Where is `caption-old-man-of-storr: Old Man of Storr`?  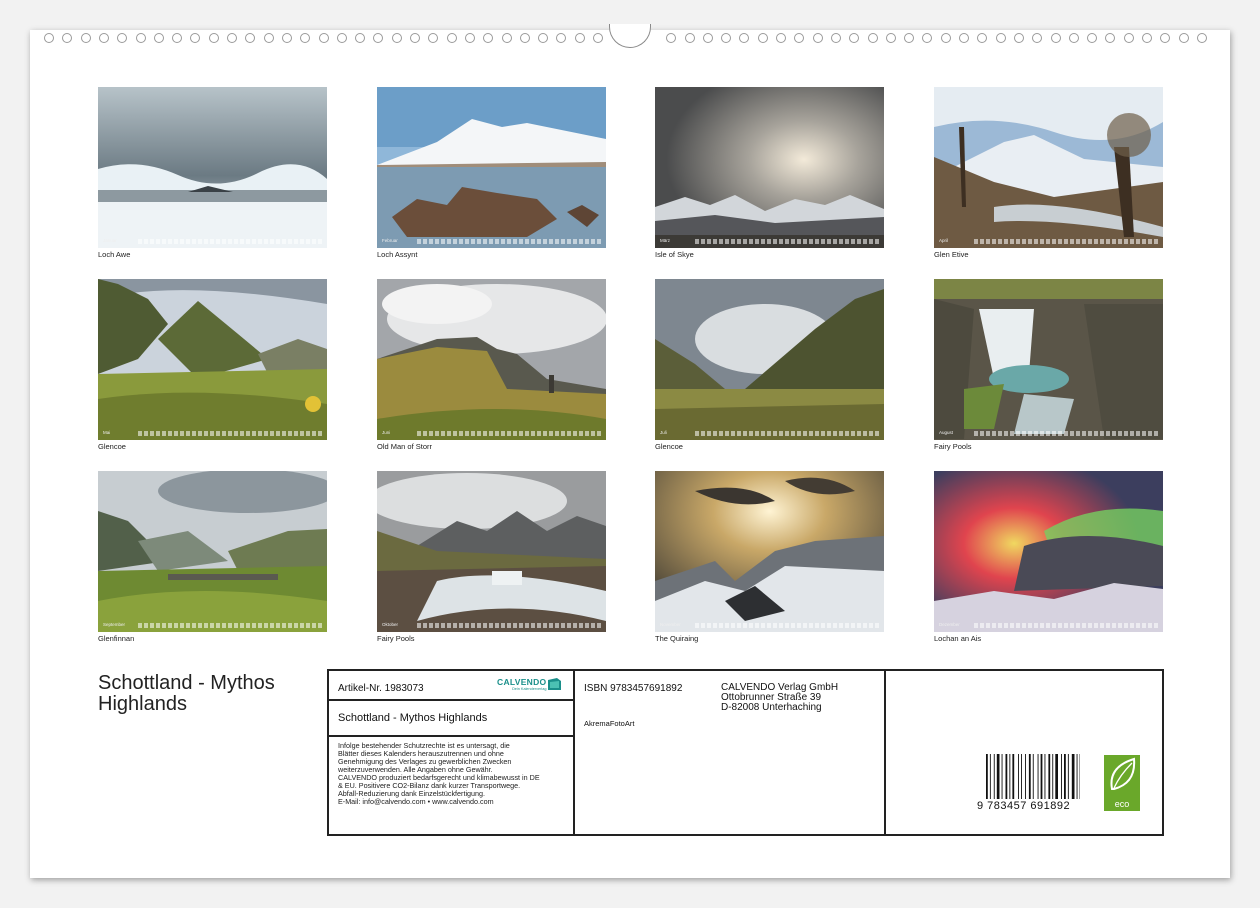
caption-old-man-of-storr: Old Man of Storr is located at coordinates (405, 446).